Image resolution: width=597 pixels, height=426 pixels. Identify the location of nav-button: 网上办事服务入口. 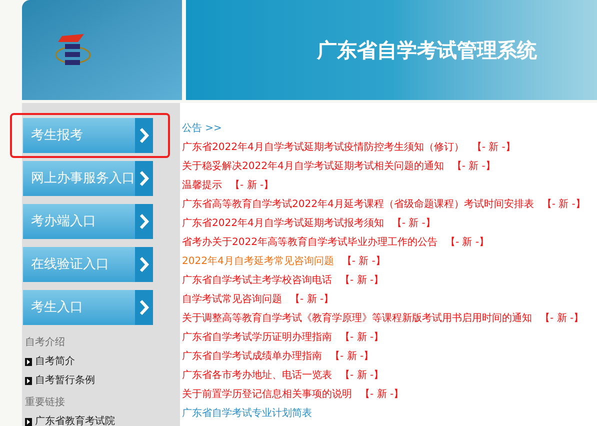
(88, 178).